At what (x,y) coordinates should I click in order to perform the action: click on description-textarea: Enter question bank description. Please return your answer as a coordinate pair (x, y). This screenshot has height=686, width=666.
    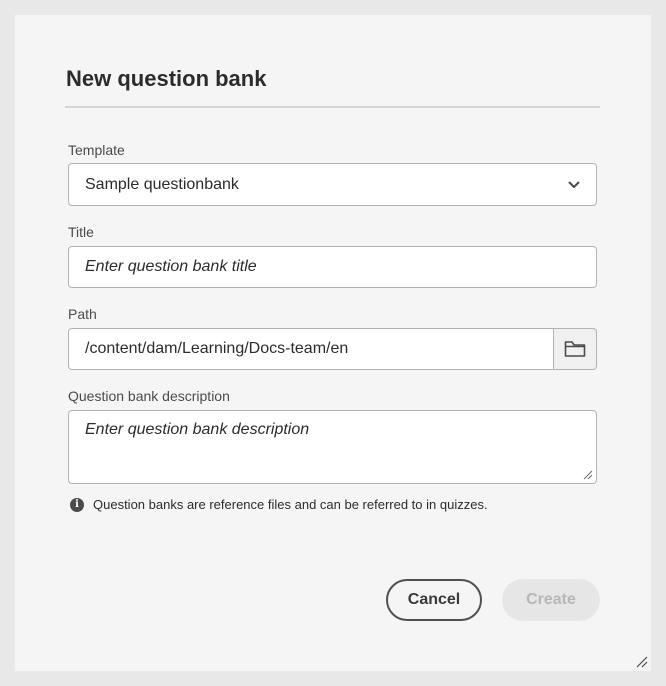
    Looking at the image, I should click on (332, 447).